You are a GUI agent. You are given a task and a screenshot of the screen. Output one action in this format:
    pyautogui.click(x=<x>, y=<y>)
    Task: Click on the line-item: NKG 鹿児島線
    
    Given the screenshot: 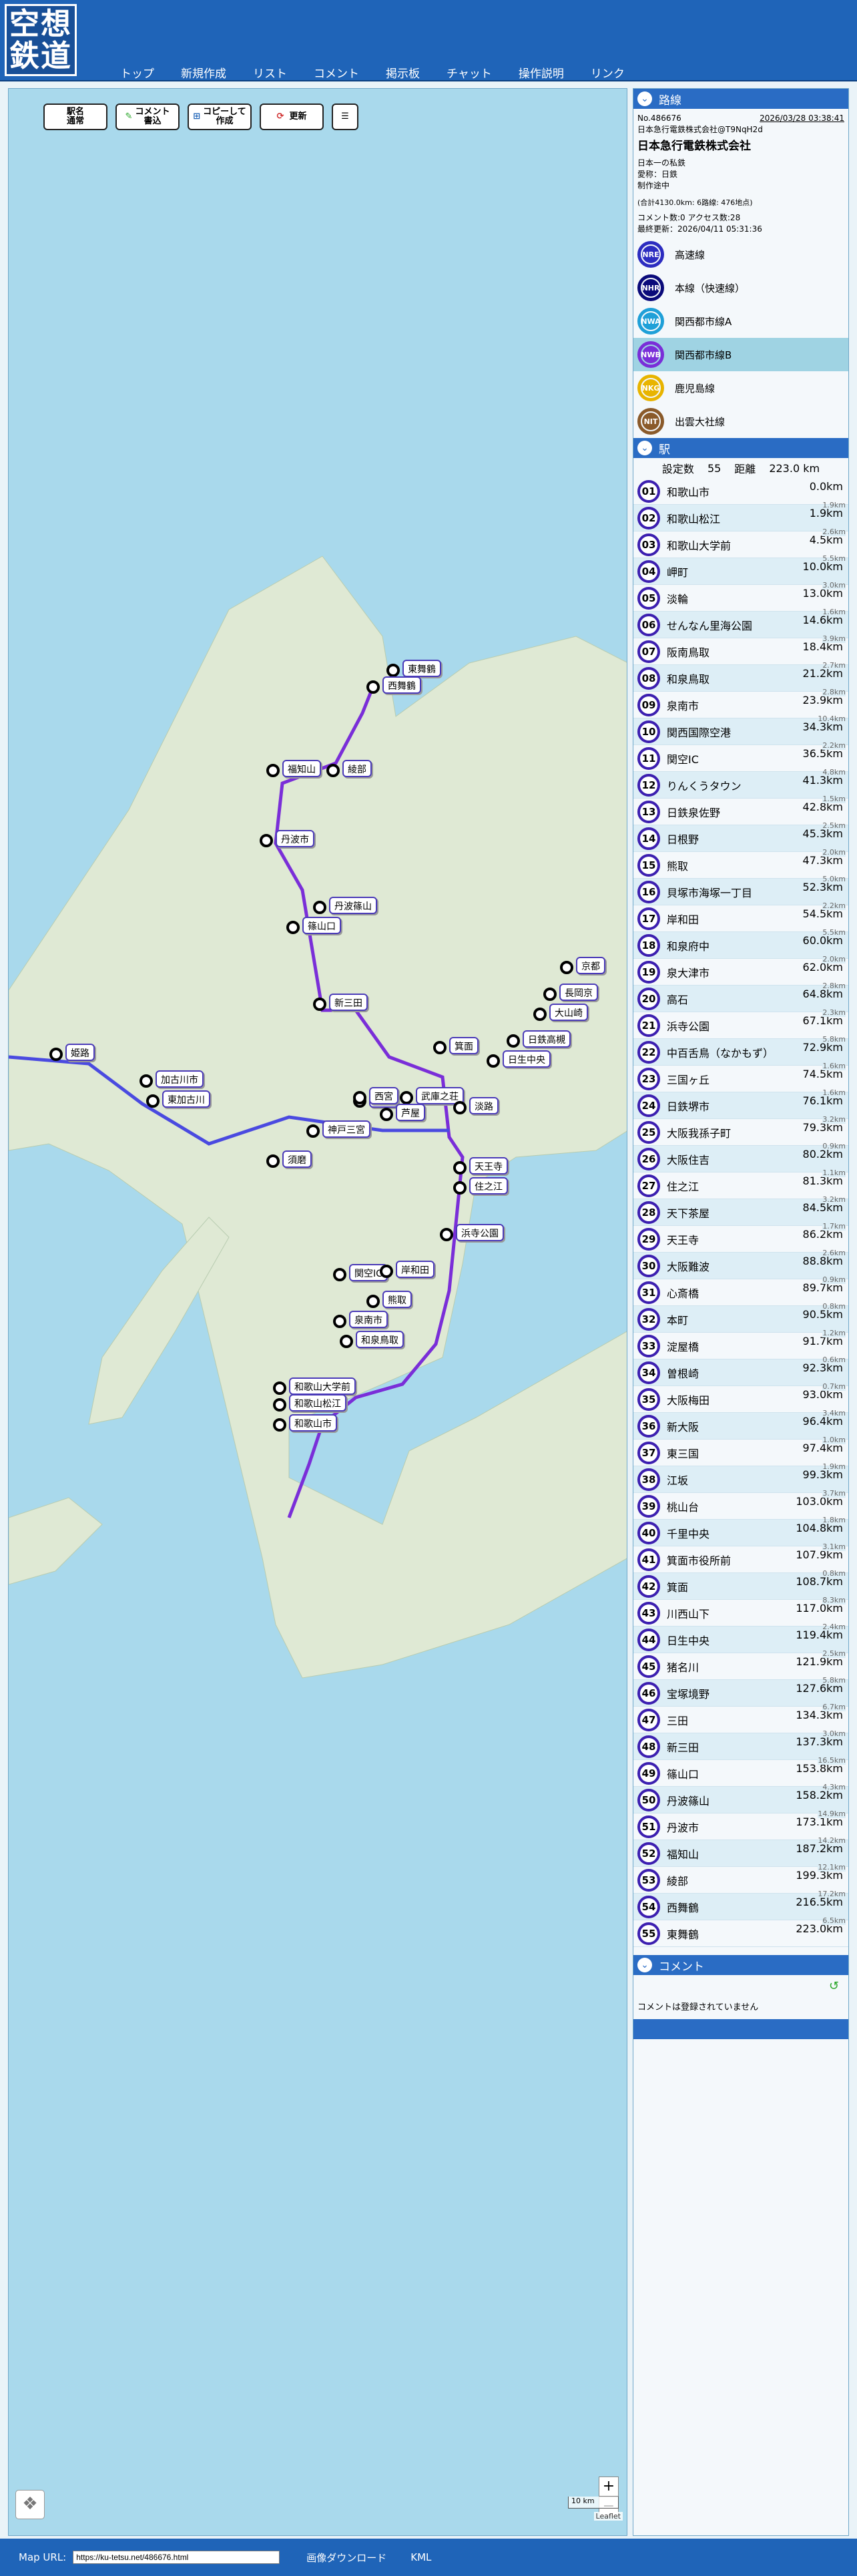 What is the action you would take?
    pyautogui.click(x=741, y=388)
    